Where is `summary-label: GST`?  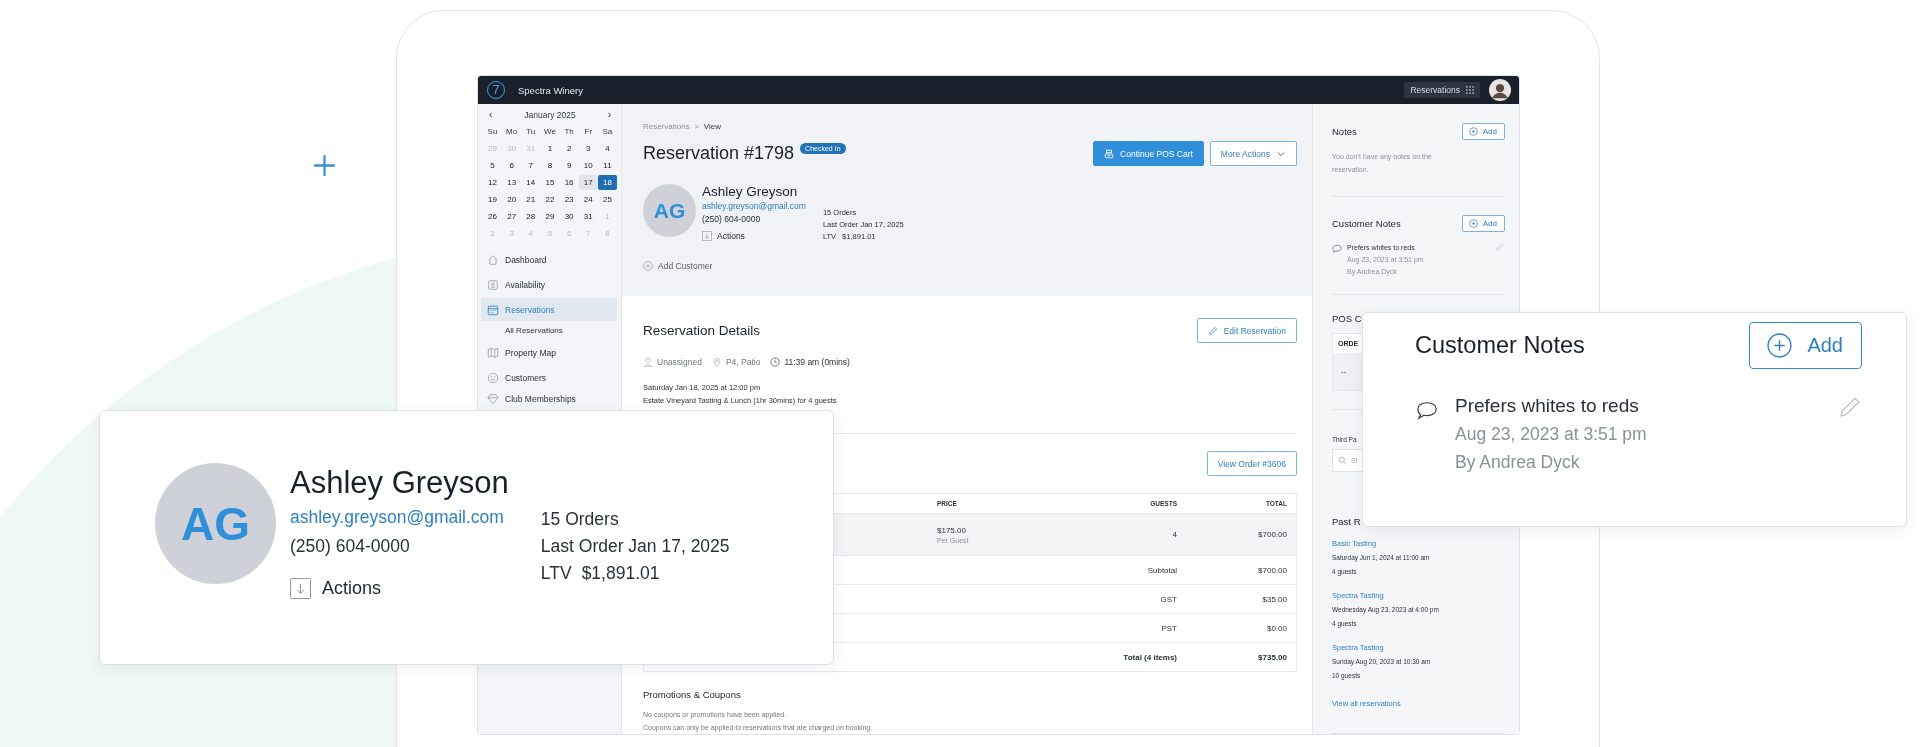
summary-label: GST is located at coordinates (1168, 599).